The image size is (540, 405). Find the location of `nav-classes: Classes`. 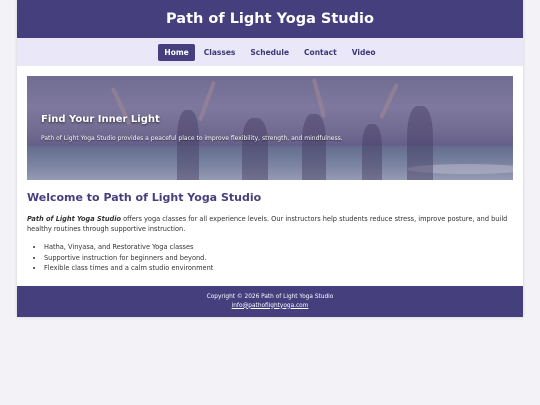

nav-classes: Classes is located at coordinates (220, 52).